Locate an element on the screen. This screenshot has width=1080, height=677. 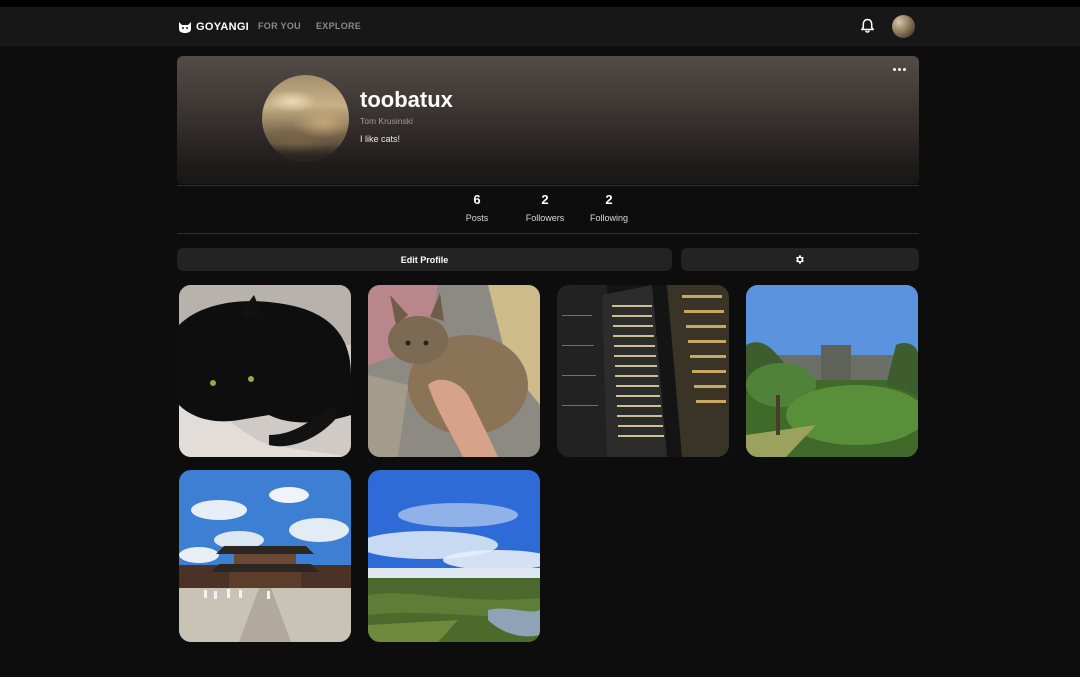
stat-followers-label: Followers is located at coordinates (545, 218).